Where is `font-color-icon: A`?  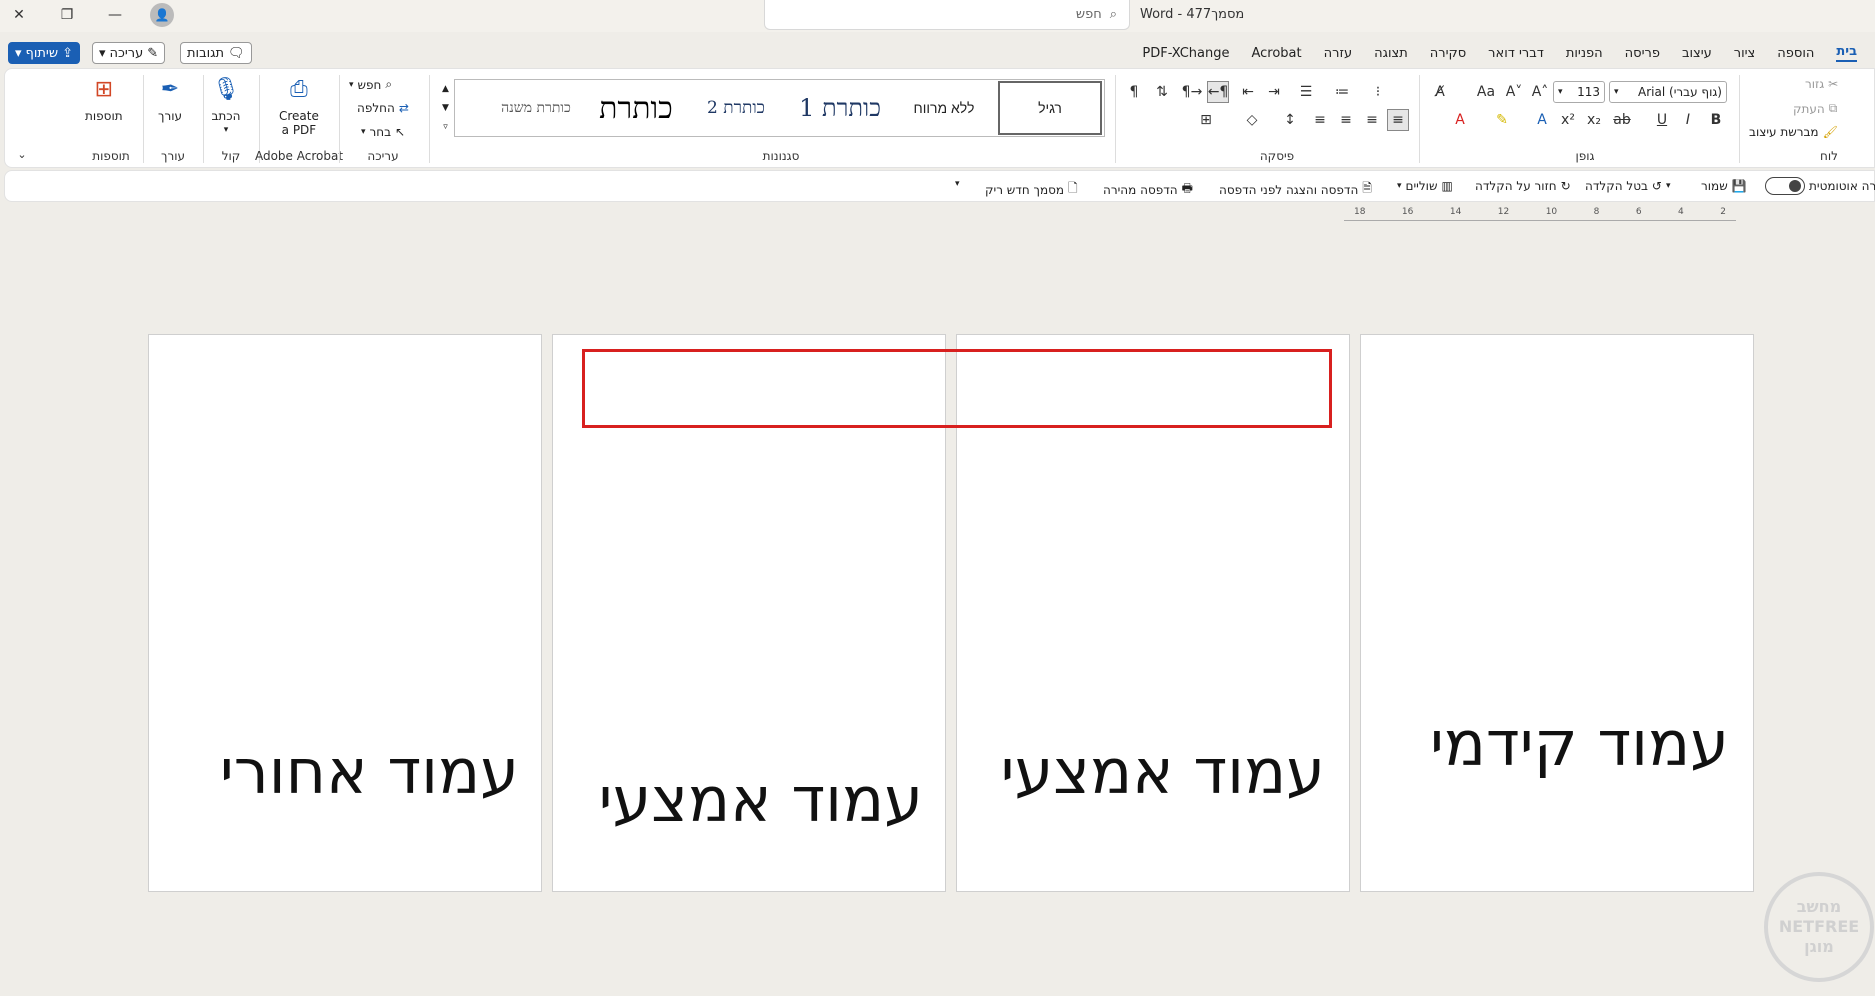
font-color-icon: A is located at coordinates (1460, 120).